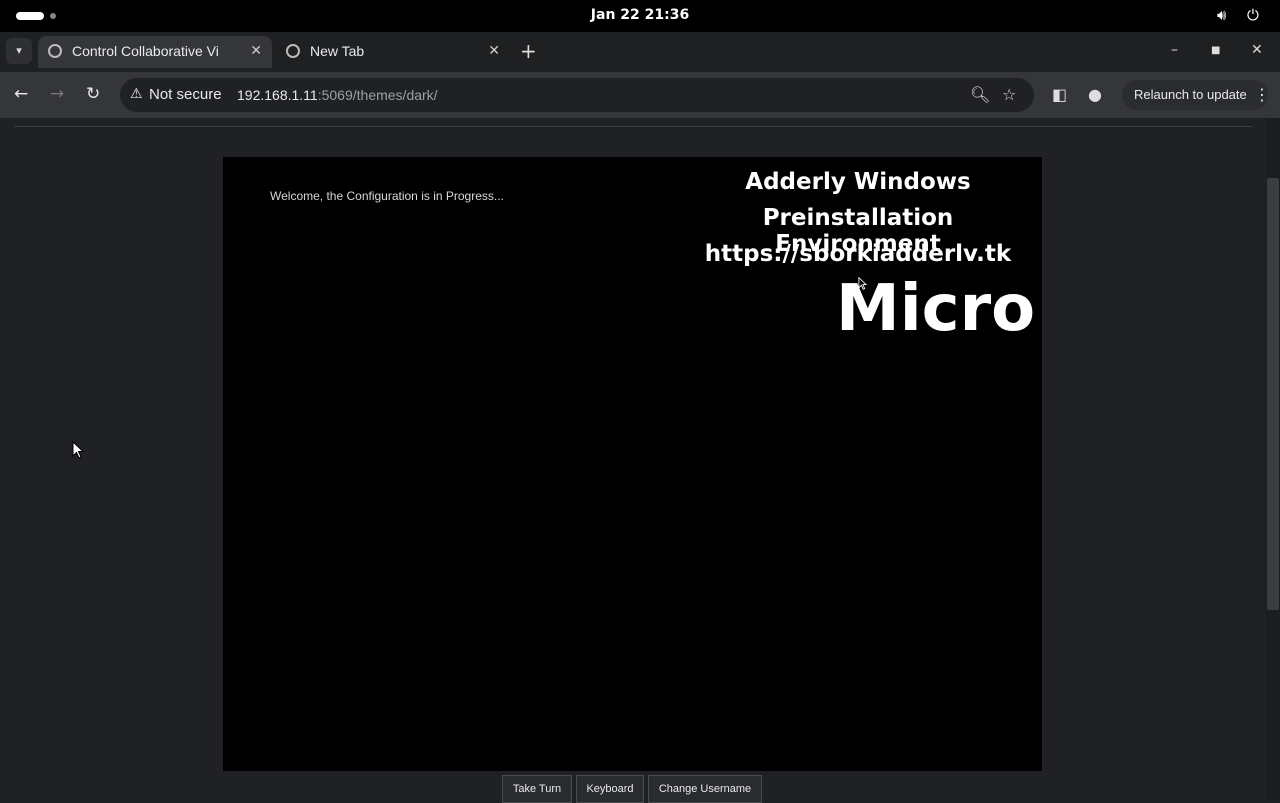 This screenshot has height=803, width=1280. Describe the element at coordinates (78, 450) in the screenshot. I see `mouse-cursor-icon` at that location.